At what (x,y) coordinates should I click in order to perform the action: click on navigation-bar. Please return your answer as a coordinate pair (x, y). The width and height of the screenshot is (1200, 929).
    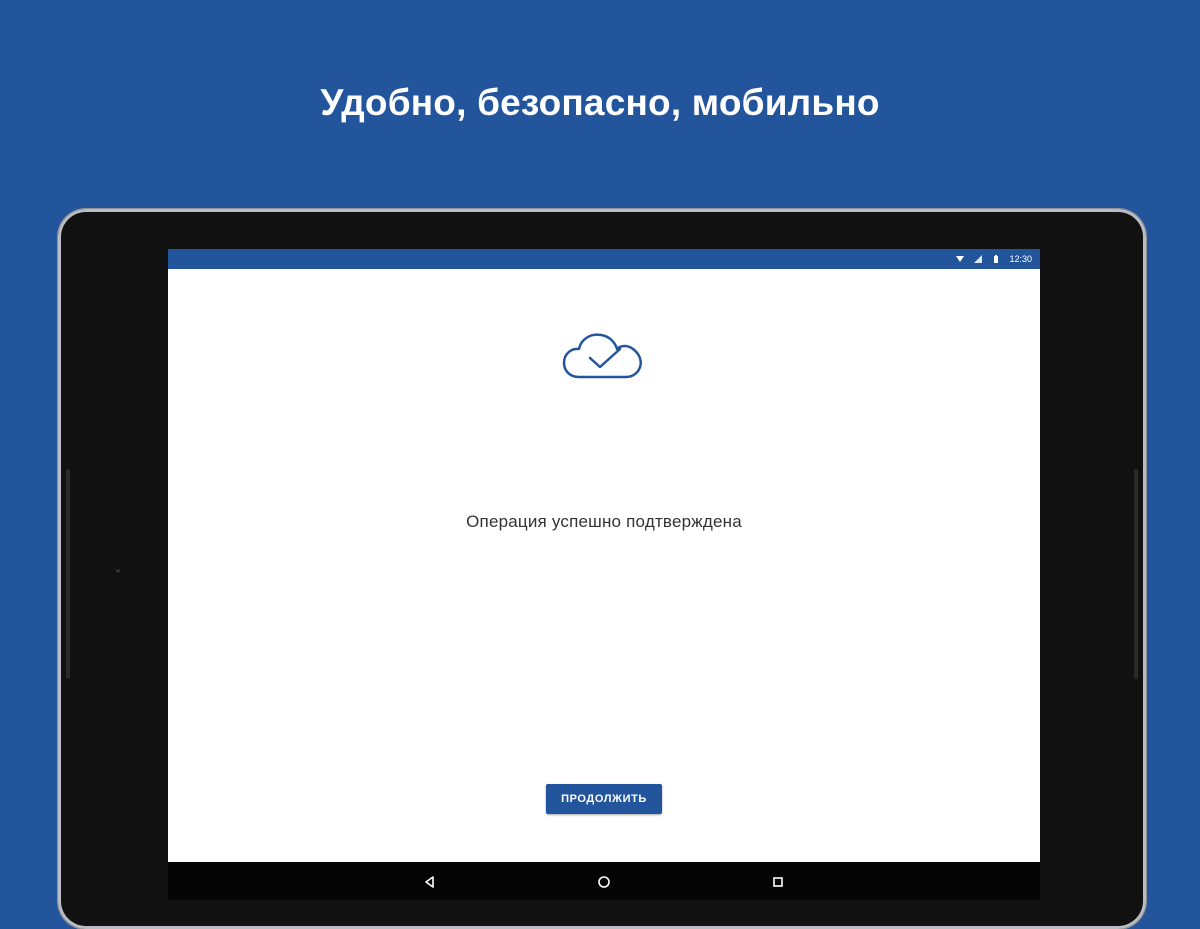
    Looking at the image, I should click on (604, 881).